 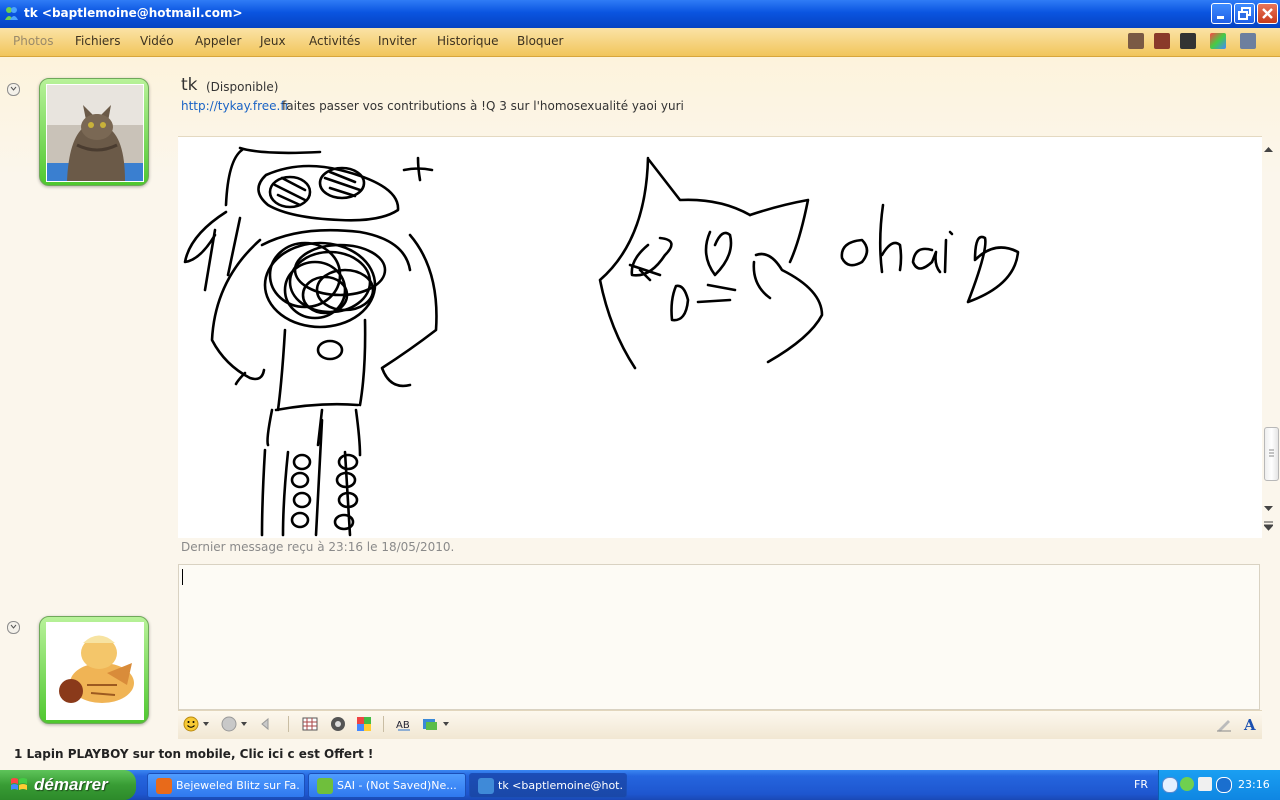 What do you see at coordinates (540, 41) in the screenshot?
I see `menu-bloquer: Bloquer` at bounding box center [540, 41].